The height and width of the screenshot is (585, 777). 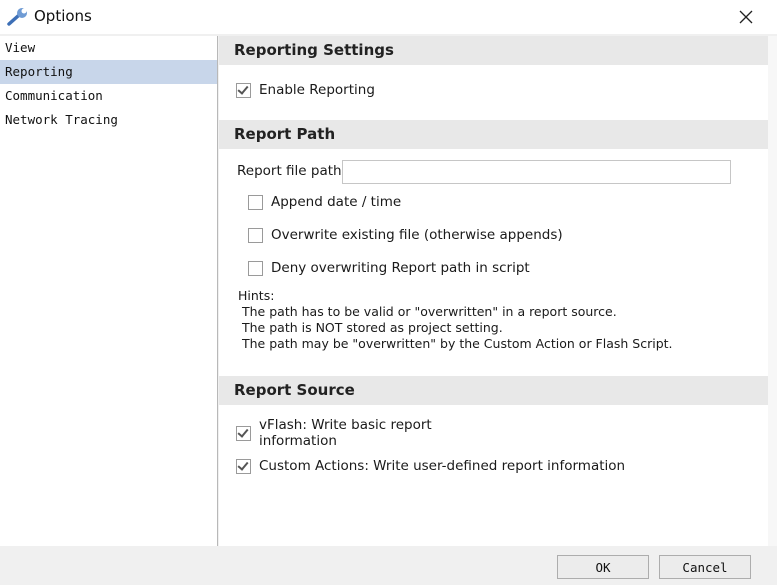 I want to click on close-icon, so click(x=746, y=17).